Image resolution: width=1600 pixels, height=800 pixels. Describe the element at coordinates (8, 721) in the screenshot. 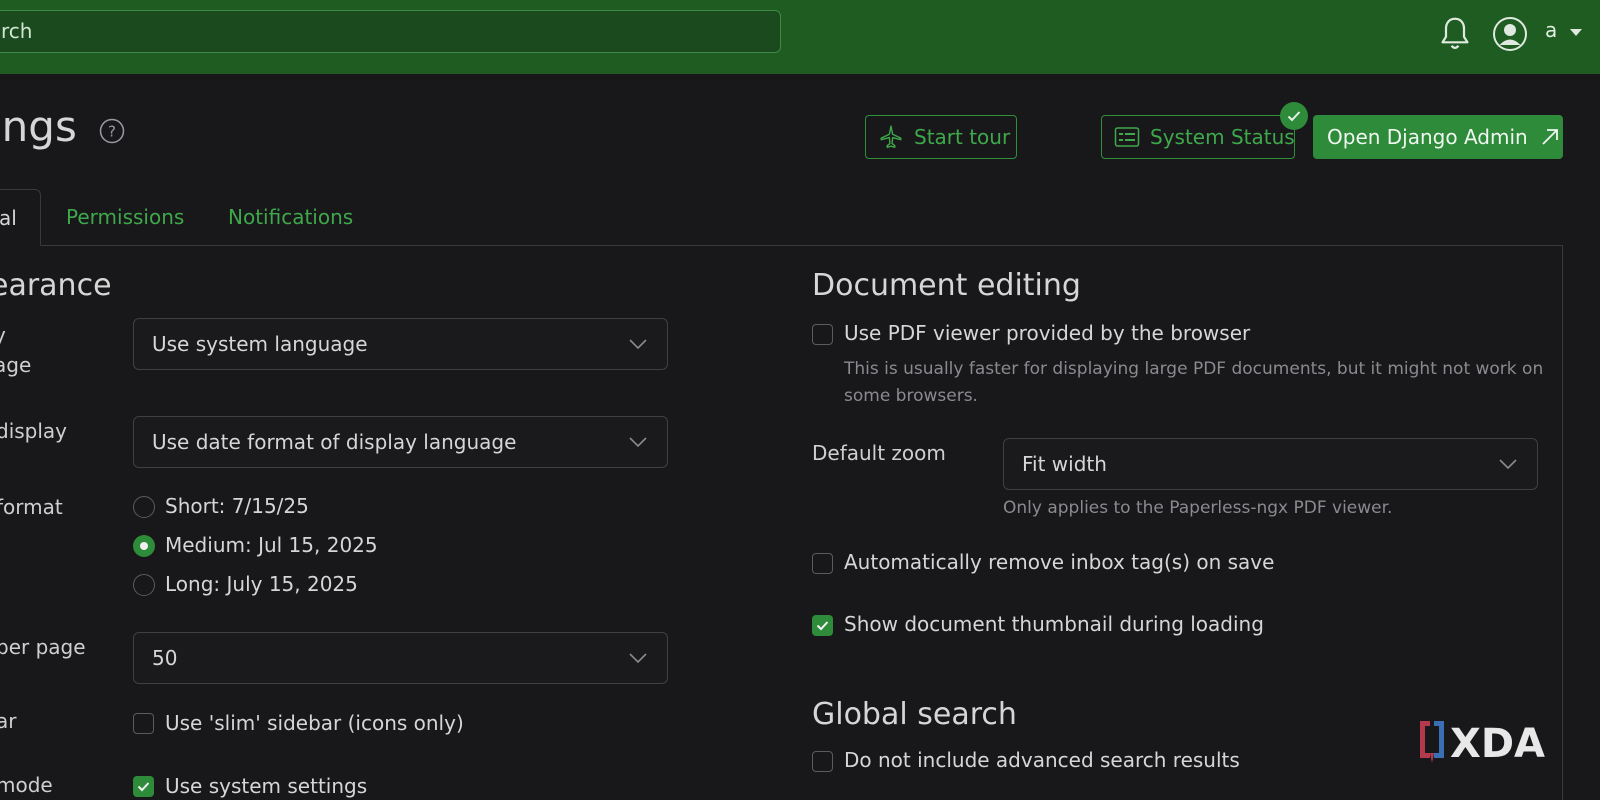

I see `sidebar-label: ar` at that location.